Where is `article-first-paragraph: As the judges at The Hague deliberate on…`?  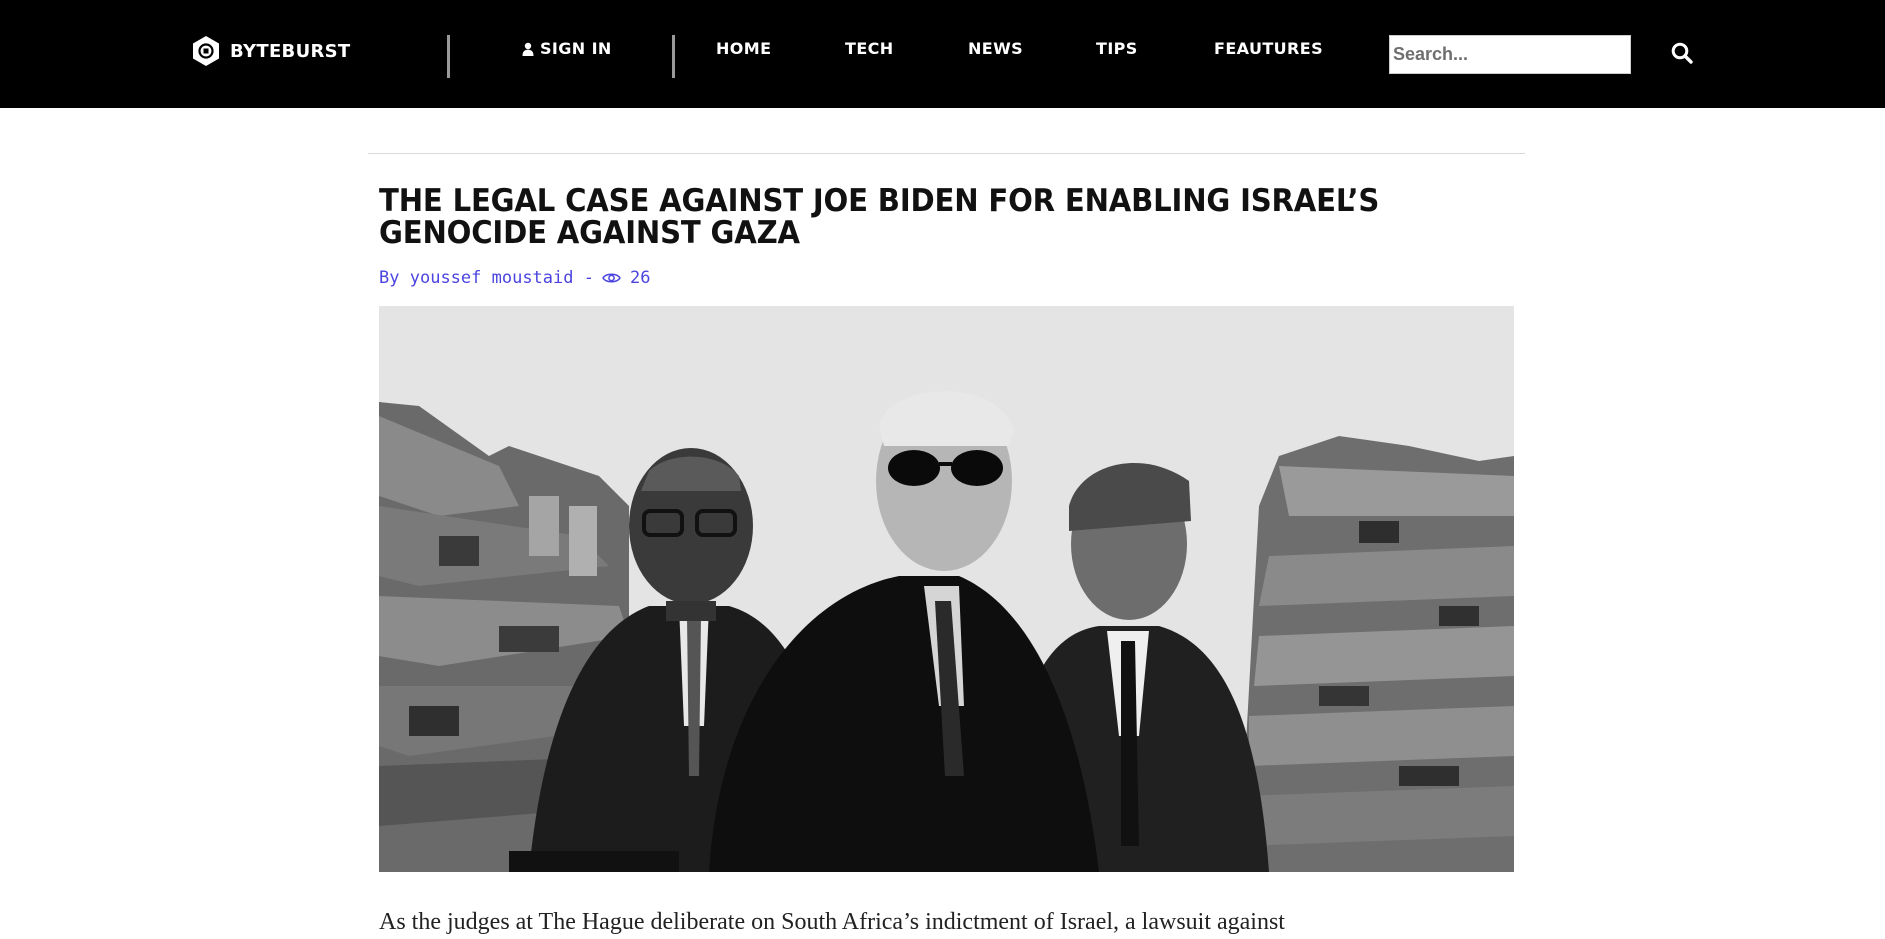 article-first-paragraph: As the judges at The Hague deliberate on… is located at coordinates (832, 922).